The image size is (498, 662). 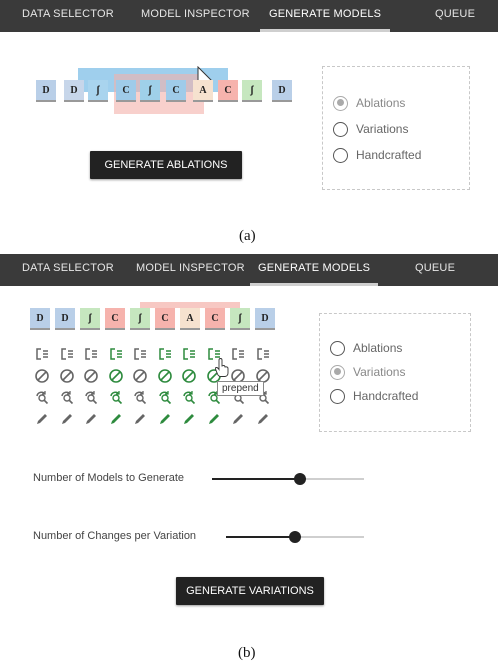 What do you see at coordinates (247, 653) in the screenshot?
I see `caption-b: (b)` at bounding box center [247, 653].